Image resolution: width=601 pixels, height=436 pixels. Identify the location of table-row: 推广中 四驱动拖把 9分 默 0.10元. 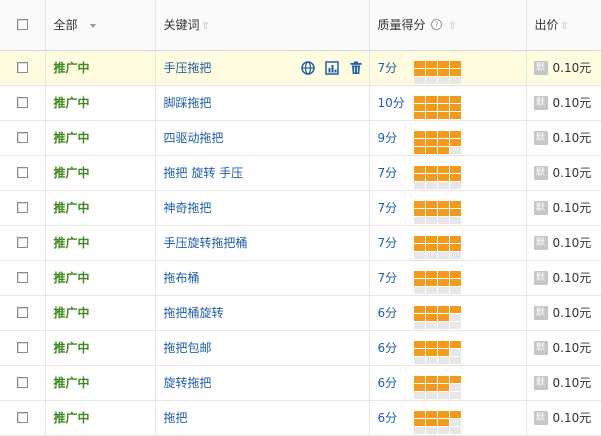
(300, 138).